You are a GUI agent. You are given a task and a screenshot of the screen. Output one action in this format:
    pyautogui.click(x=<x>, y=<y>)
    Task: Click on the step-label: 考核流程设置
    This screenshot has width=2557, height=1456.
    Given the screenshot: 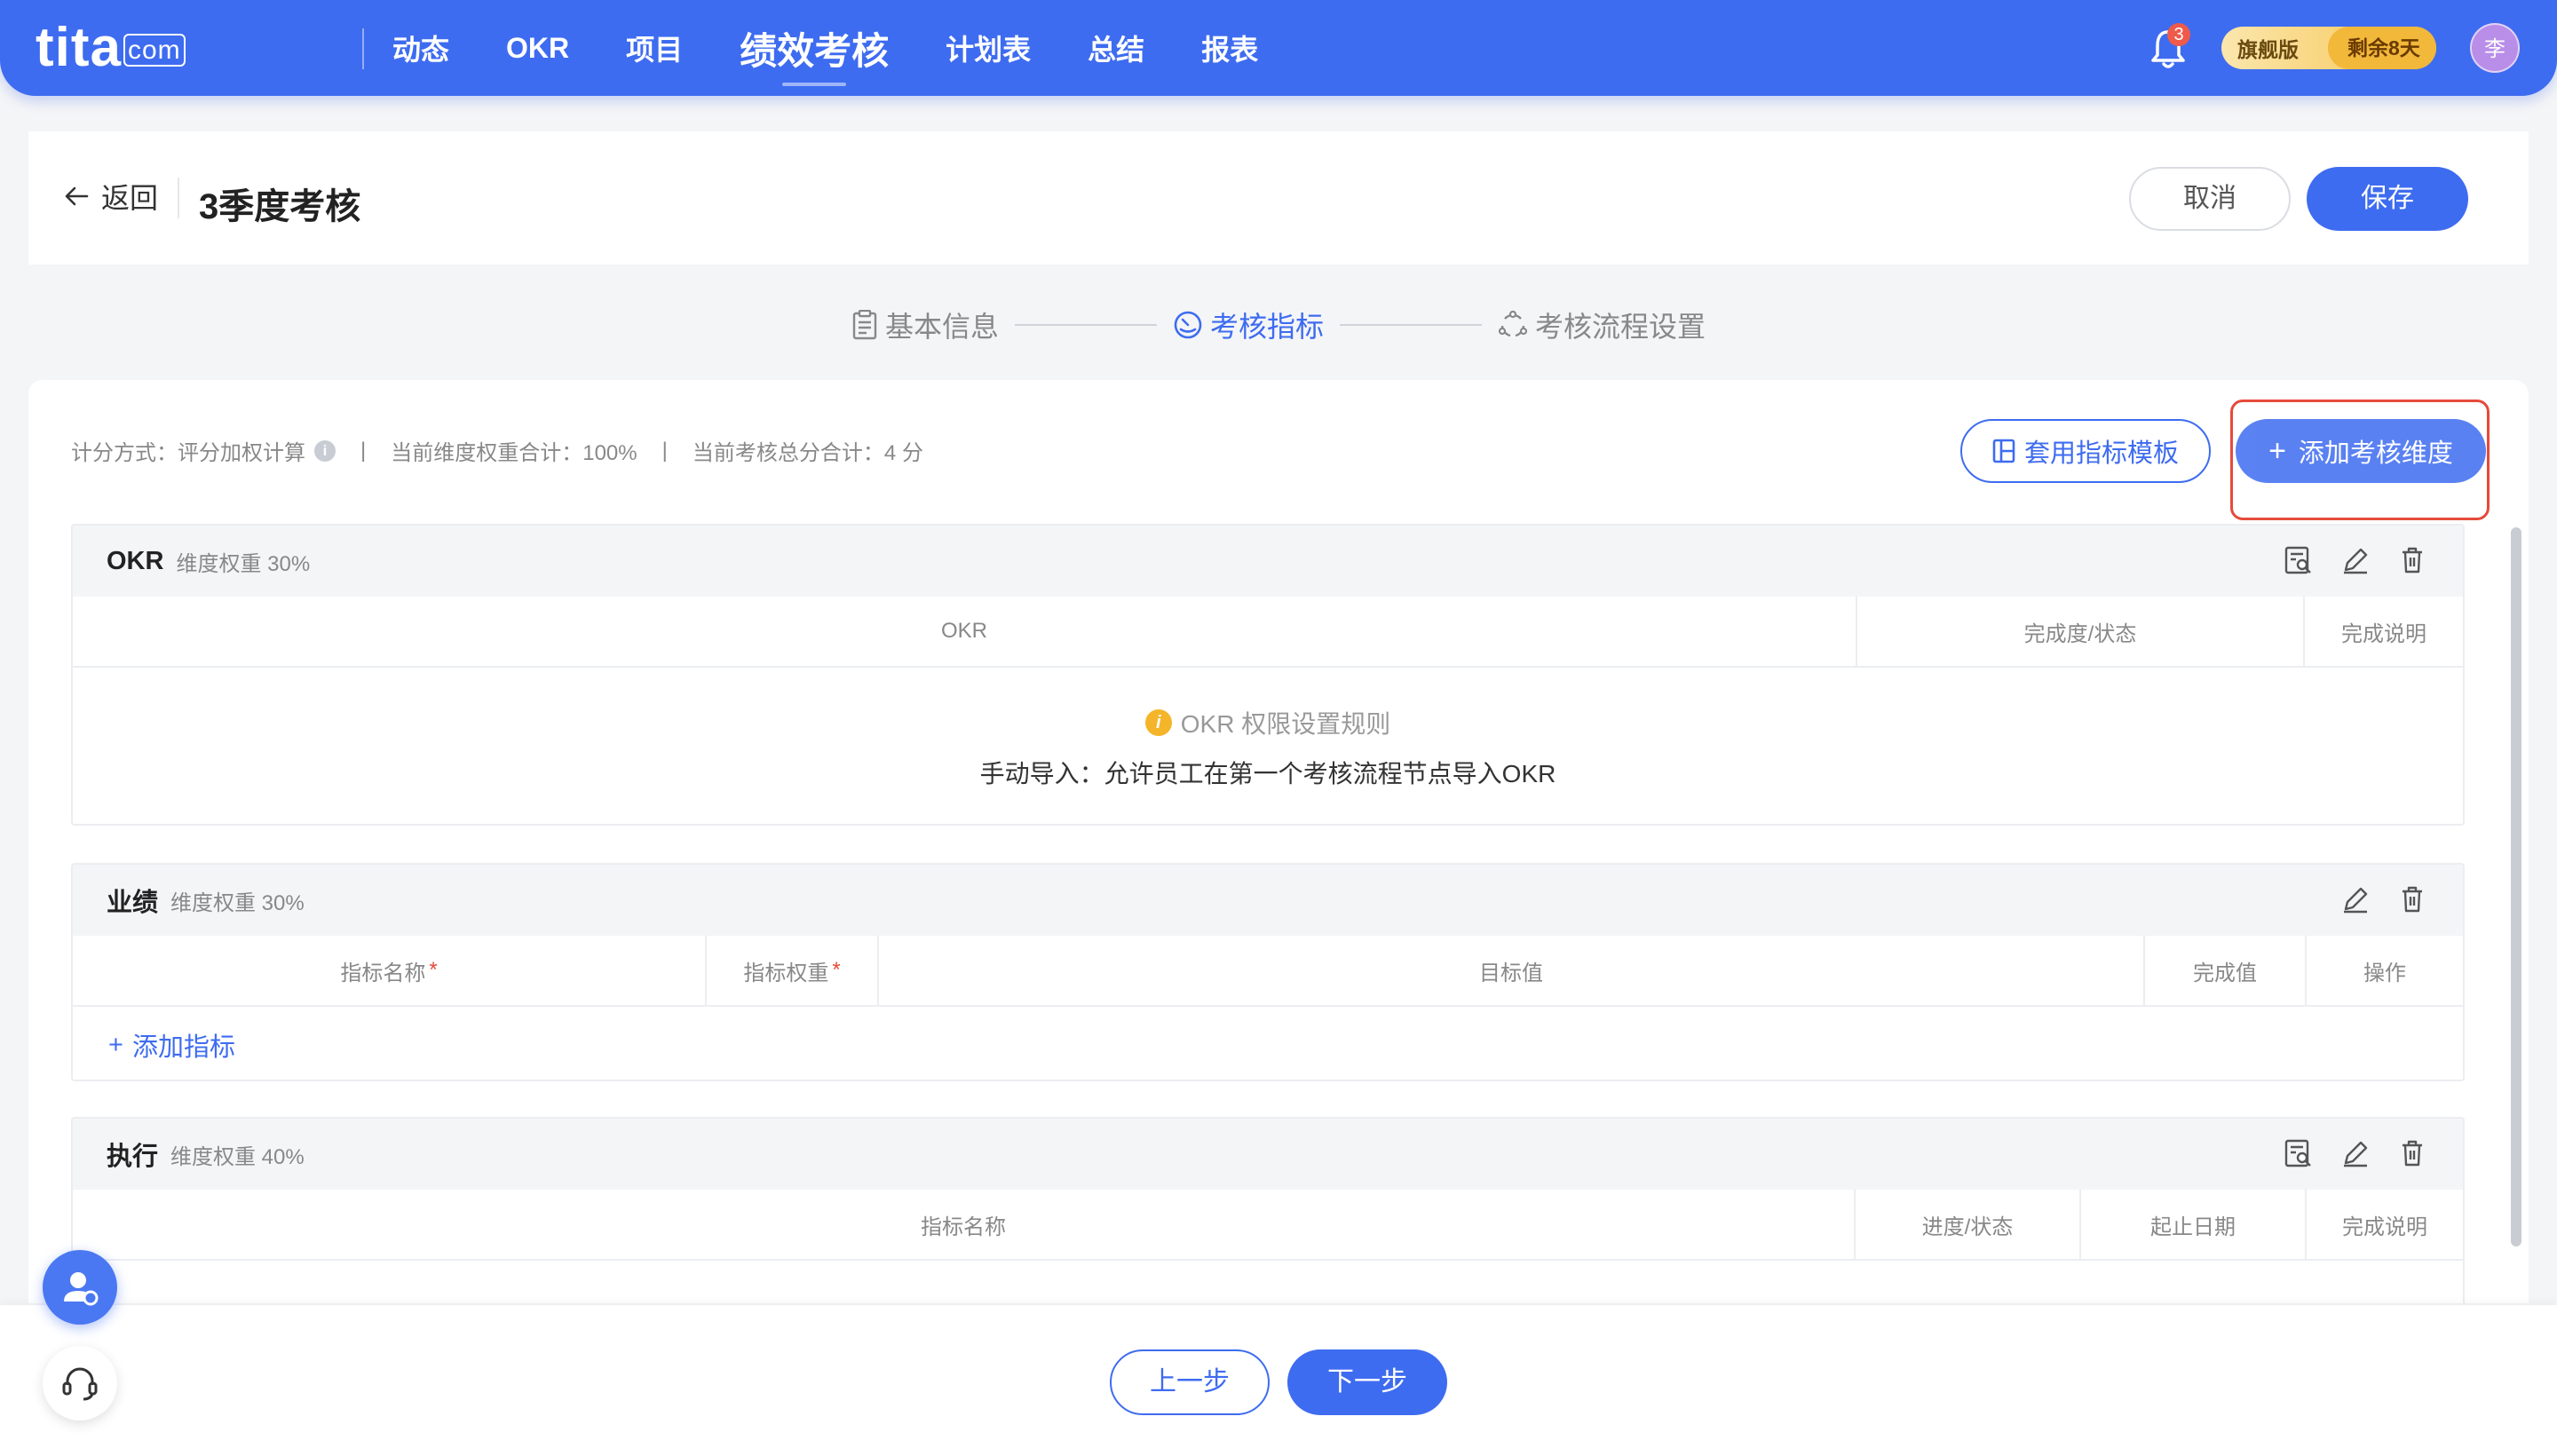 What is the action you would take?
    pyautogui.click(x=1620, y=327)
    